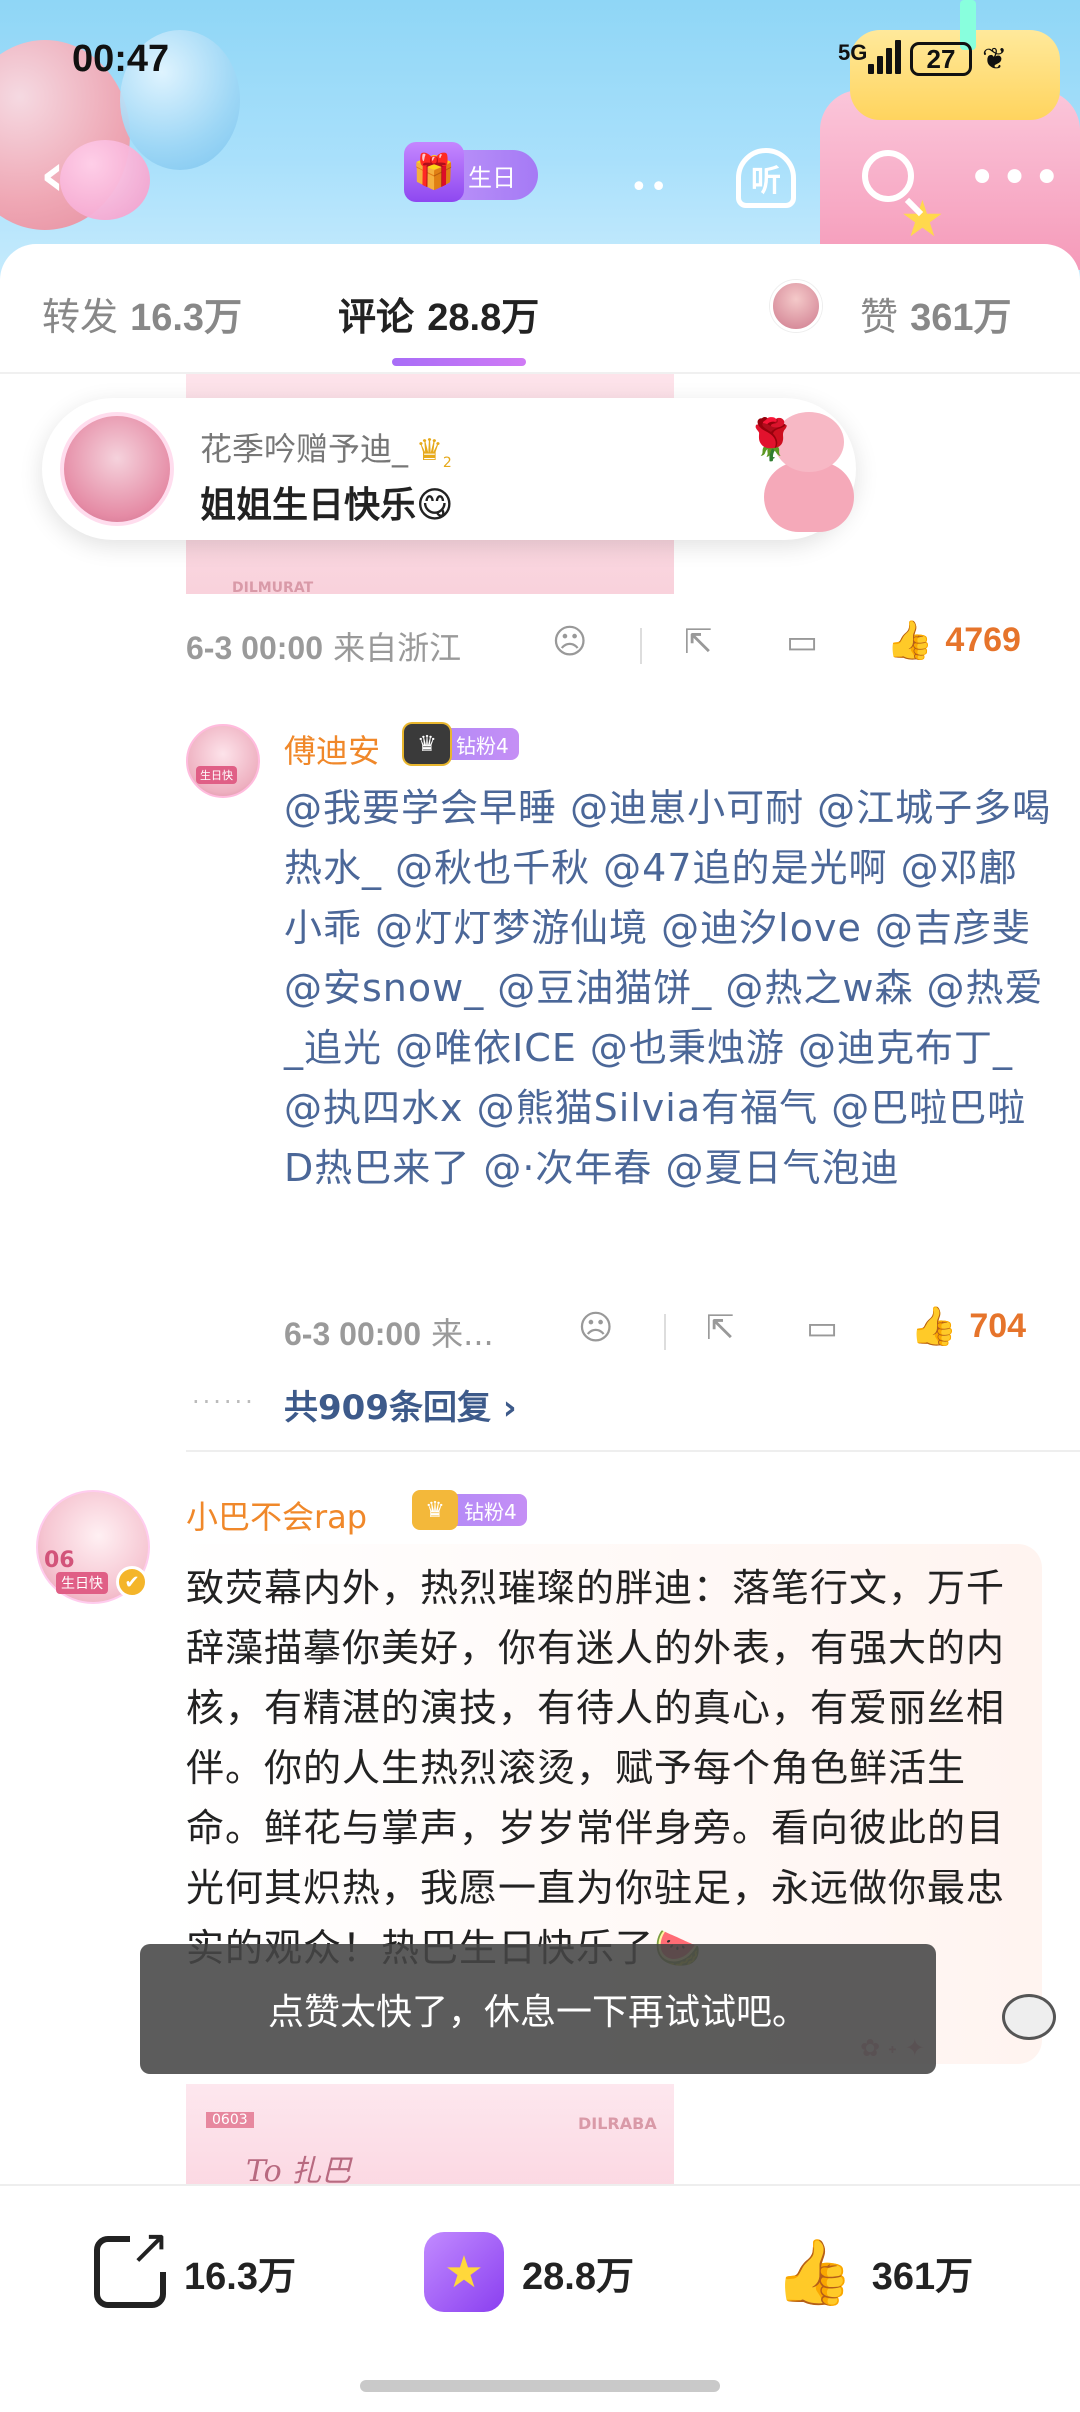 The height and width of the screenshot is (2412, 1080). I want to click on avatar: 生日快, so click(223, 761).